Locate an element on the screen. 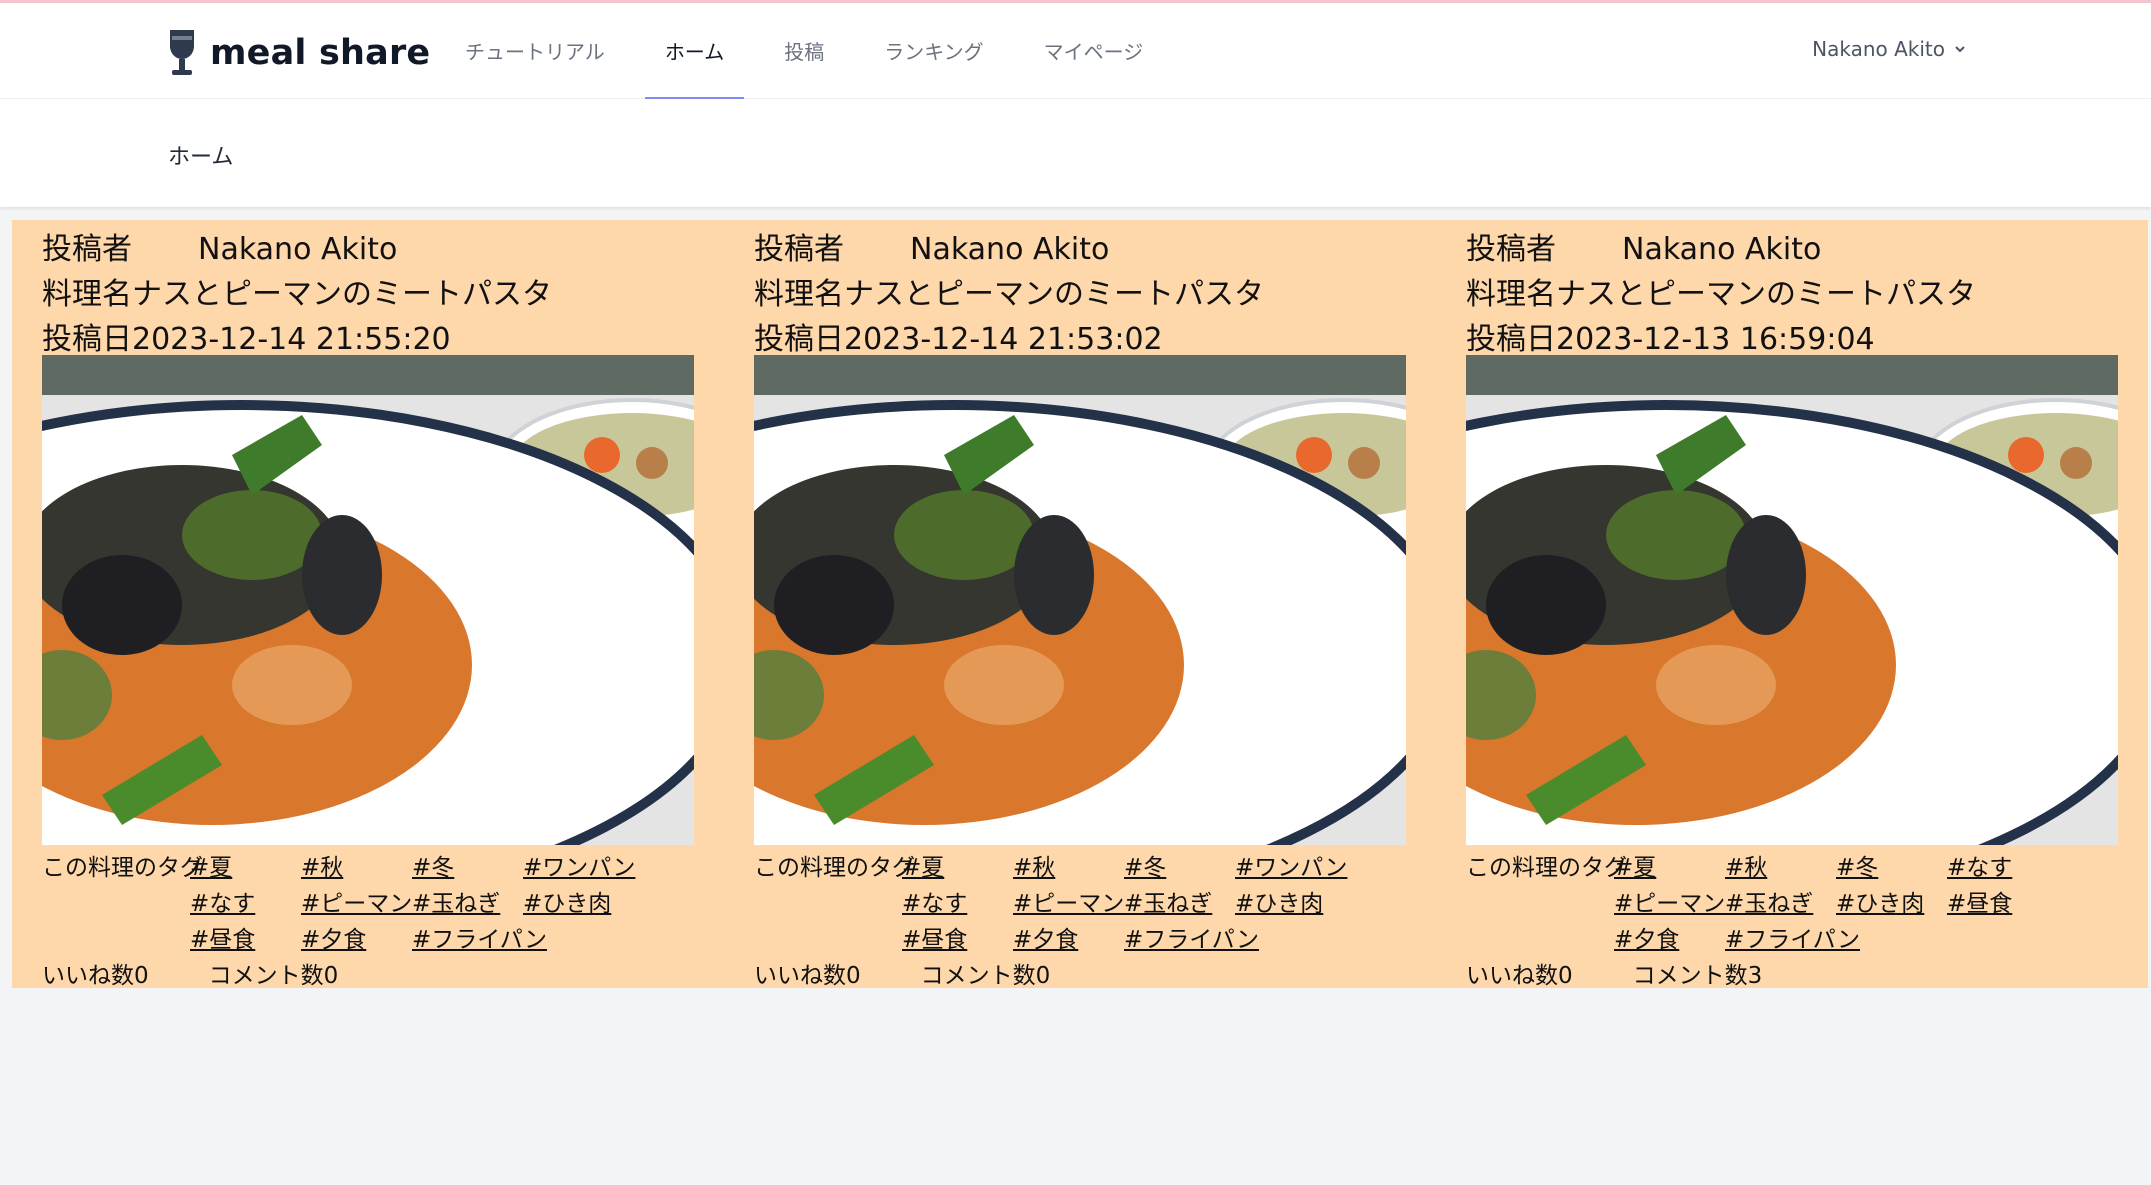 The image size is (2151, 1185). post-date-row: 投稿日2023-12-13 16:59:04 is located at coordinates (1670, 336).